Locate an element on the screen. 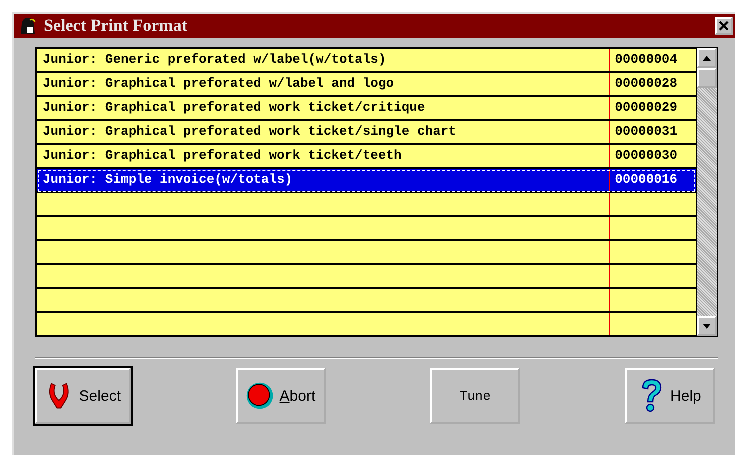 Image resolution: width=735 pixels, height=455 pixels. format-row: Junior: Graphical preforated w/label and logo 00000028 is located at coordinates (366, 85).